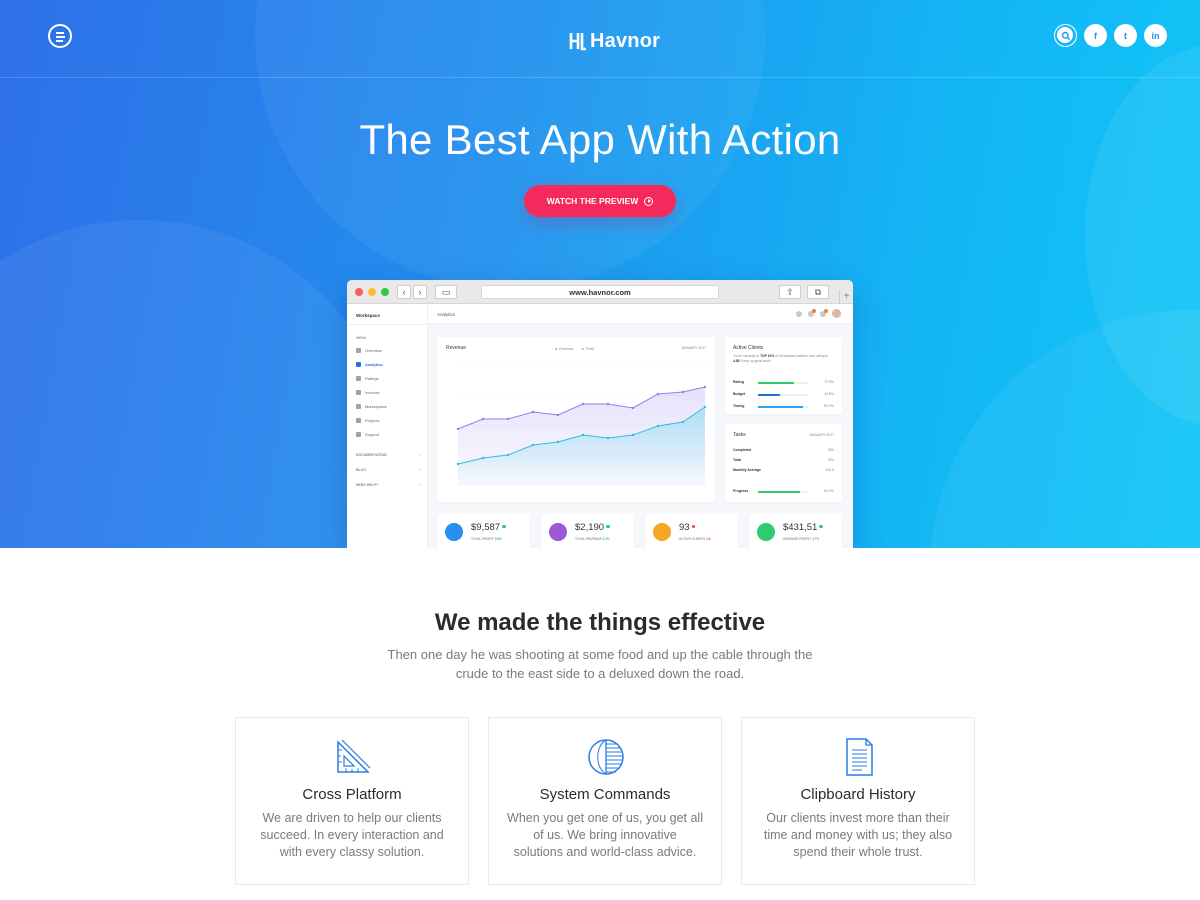 This screenshot has height=900, width=1200. Describe the element at coordinates (1065, 35) in the screenshot. I see `search-icon` at that location.